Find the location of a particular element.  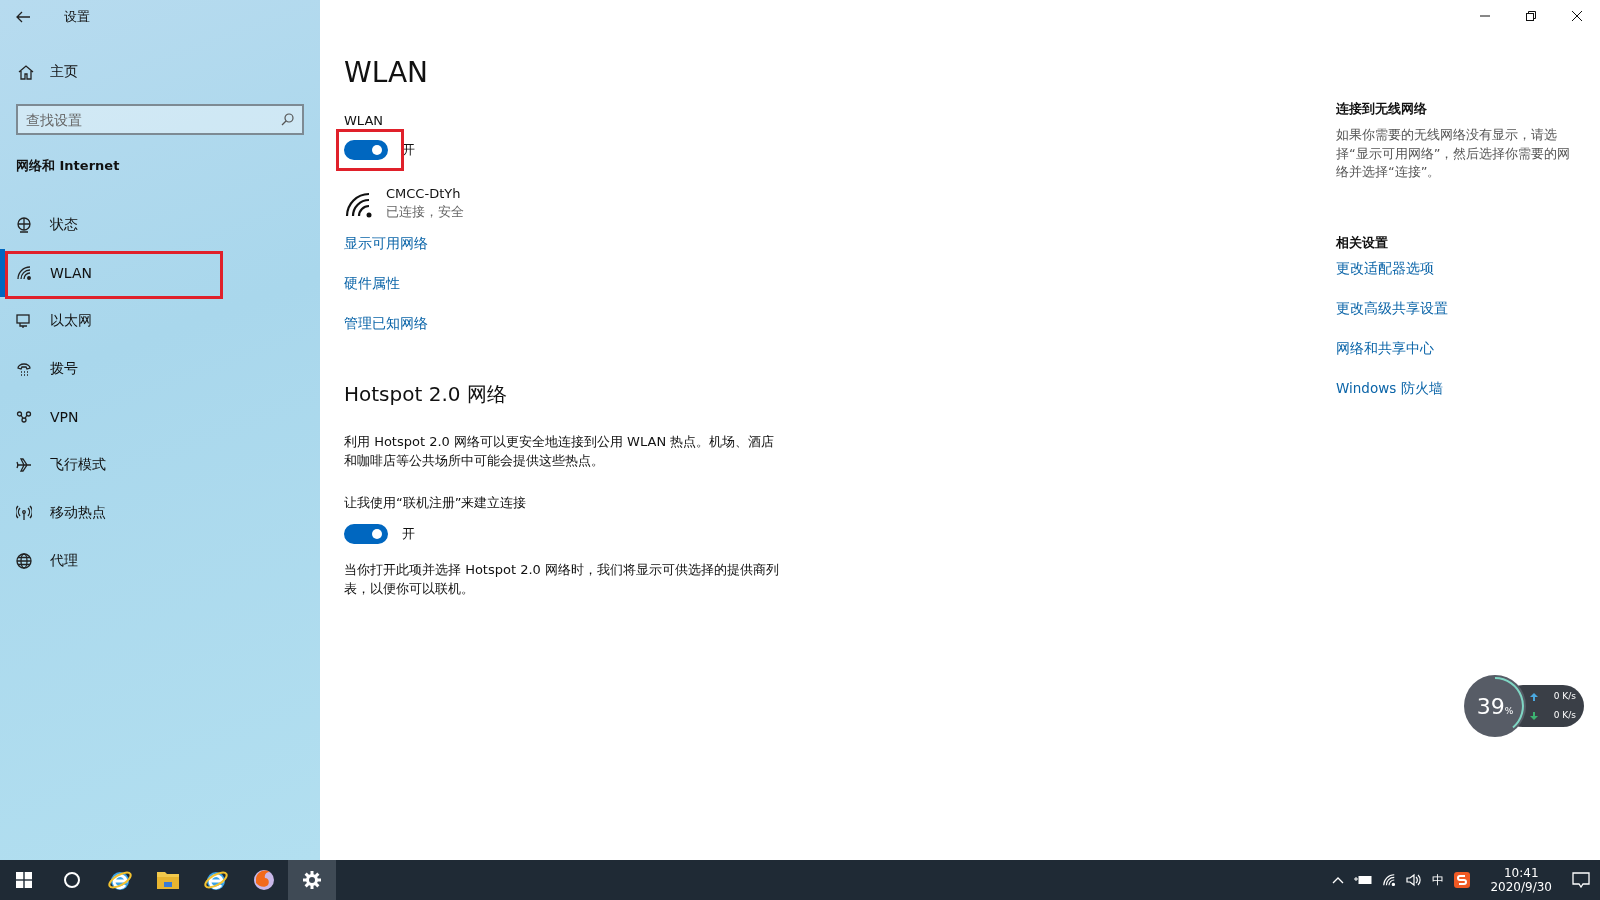

network-name: CMCC-DtYh is located at coordinates (424, 193).